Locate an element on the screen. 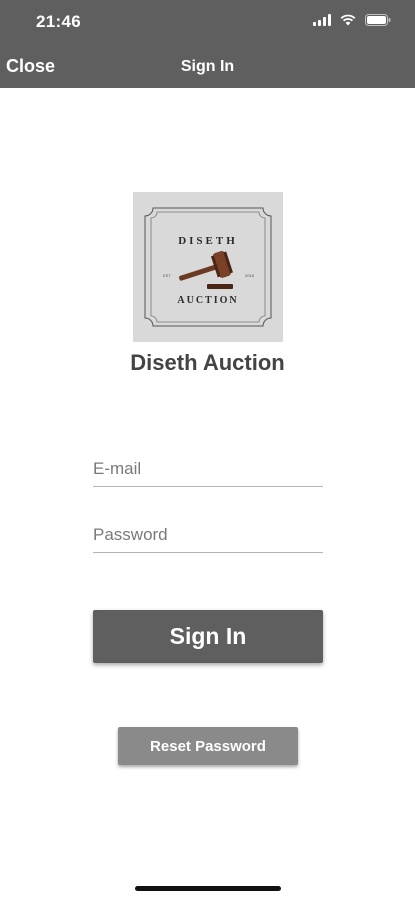 The height and width of the screenshot is (900, 415). app-logo: DISETH AUCTION EST 2018 is located at coordinates (208, 267).